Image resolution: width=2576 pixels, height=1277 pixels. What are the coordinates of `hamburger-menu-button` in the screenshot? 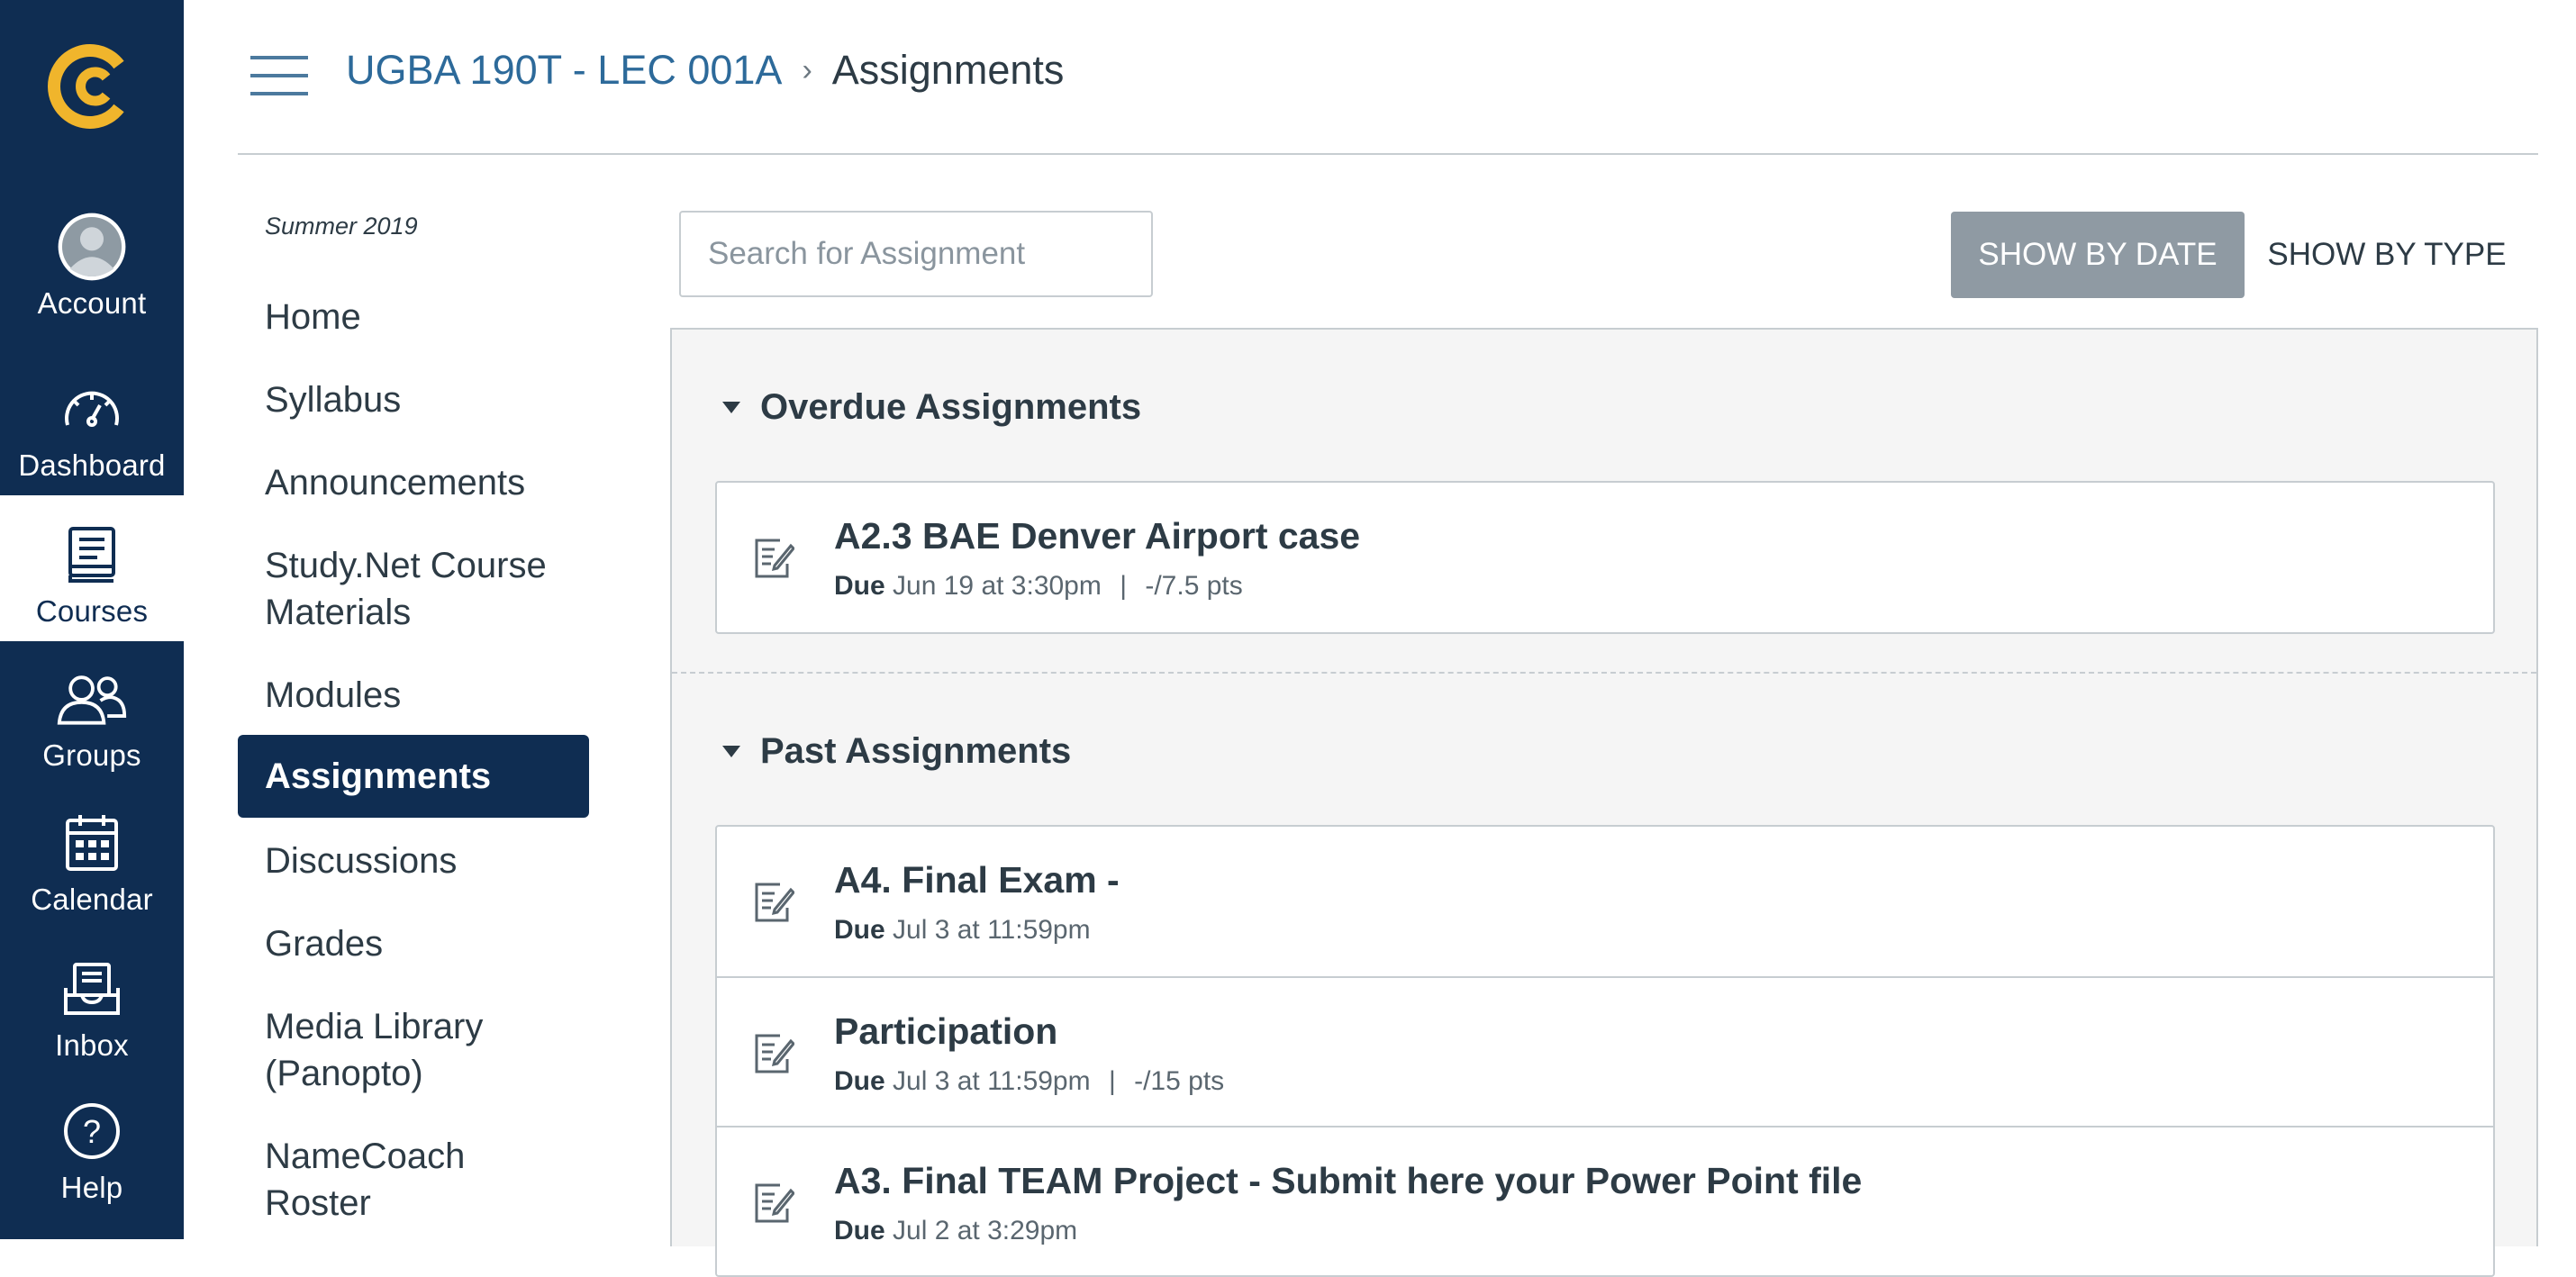 It's located at (279, 75).